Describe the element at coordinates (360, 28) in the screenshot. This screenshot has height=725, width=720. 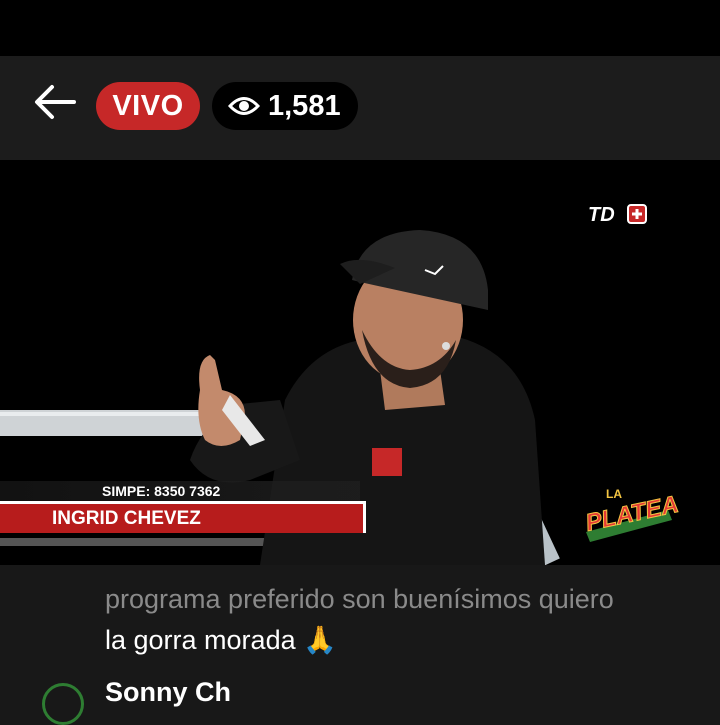
I see `status-bar` at that location.